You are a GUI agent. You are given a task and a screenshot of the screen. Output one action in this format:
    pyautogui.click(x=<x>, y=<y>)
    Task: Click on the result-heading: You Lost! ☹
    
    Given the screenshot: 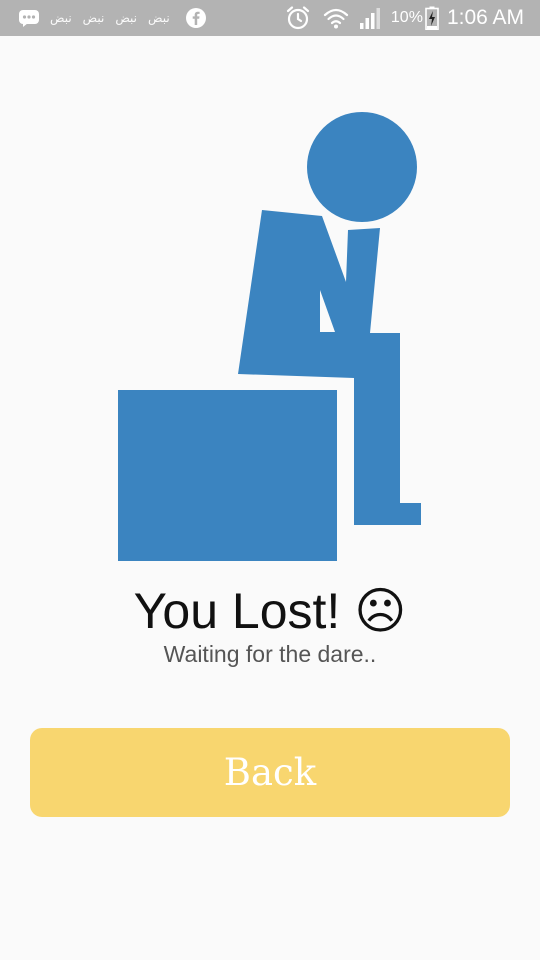 What is the action you would take?
    pyautogui.click(x=270, y=609)
    